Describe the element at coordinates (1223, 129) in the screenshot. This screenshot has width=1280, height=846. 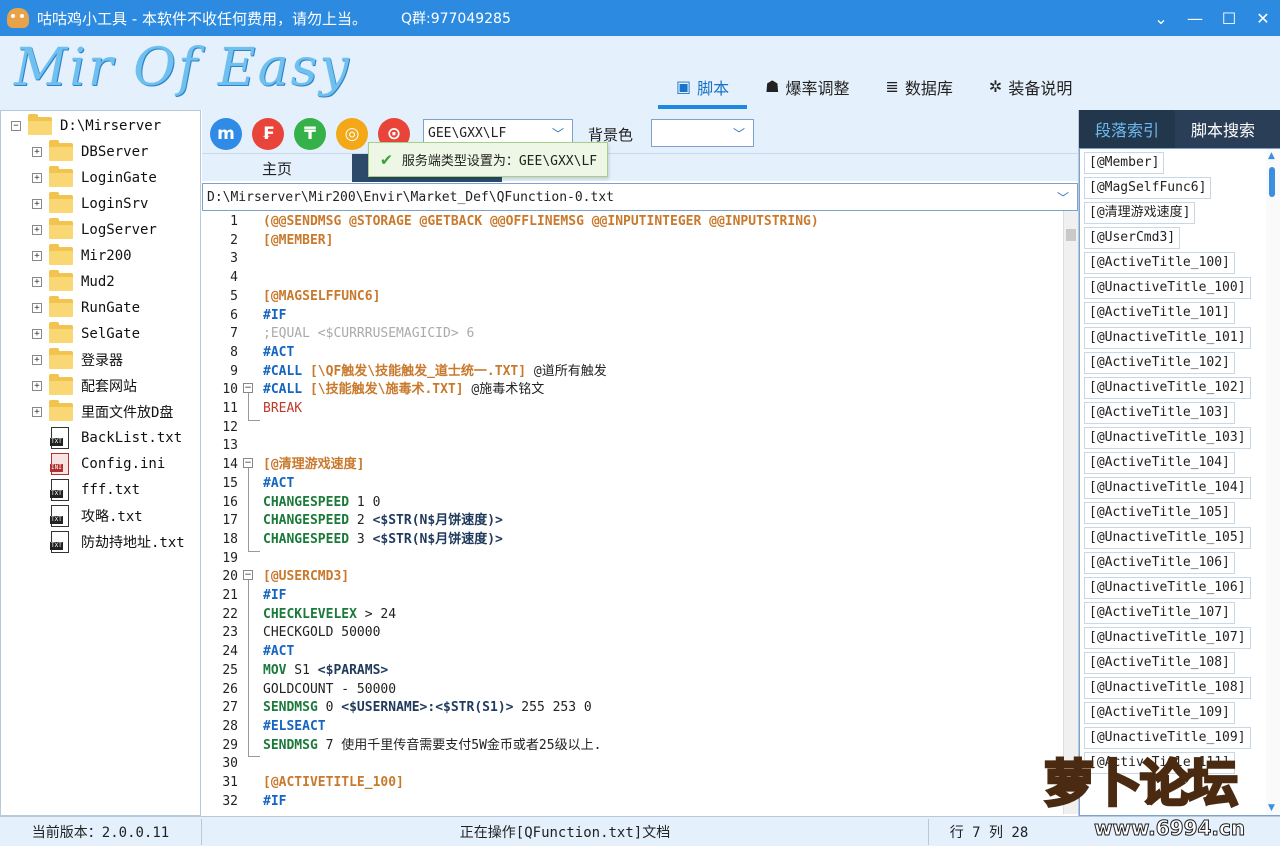
I see `tab-script-search: 脚本搜索` at that location.